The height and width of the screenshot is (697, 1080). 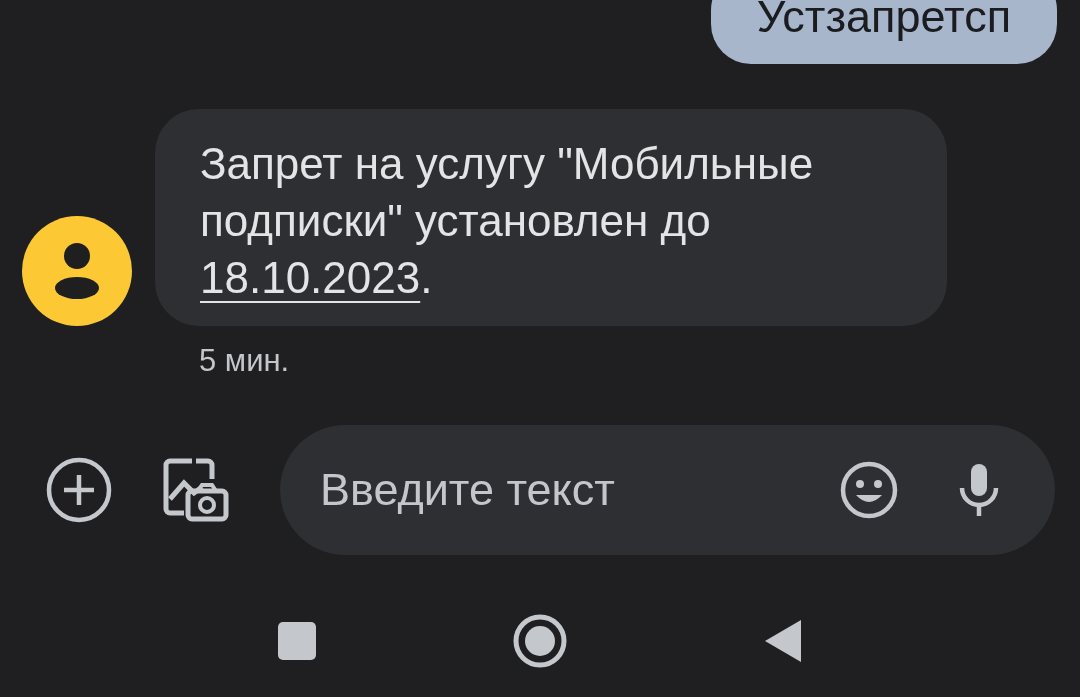 What do you see at coordinates (310, 277) in the screenshot?
I see `date-link: 18.10.2023` at bounding box center [310, 277].